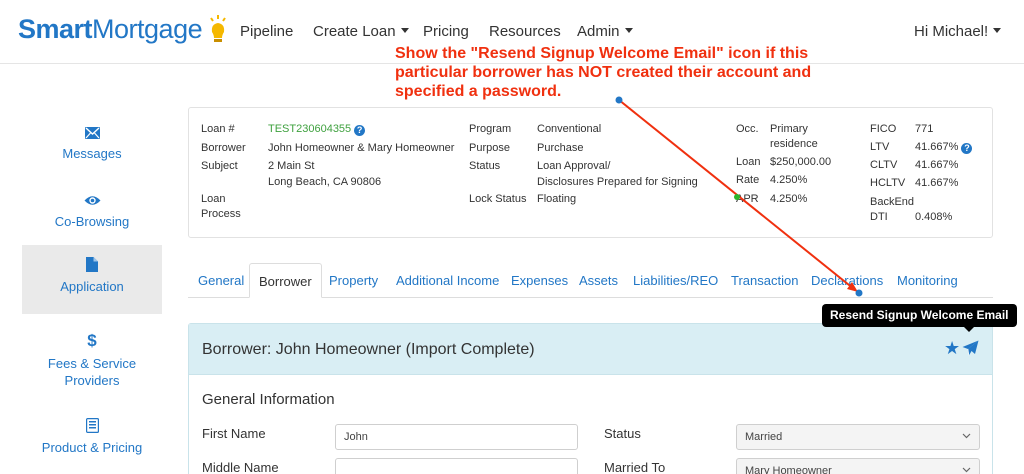 This screenshot has width=1024, height=474. Describe the element at coordinates (883, 129) in the screenshot. I see `fico-label: FICO` at that location.